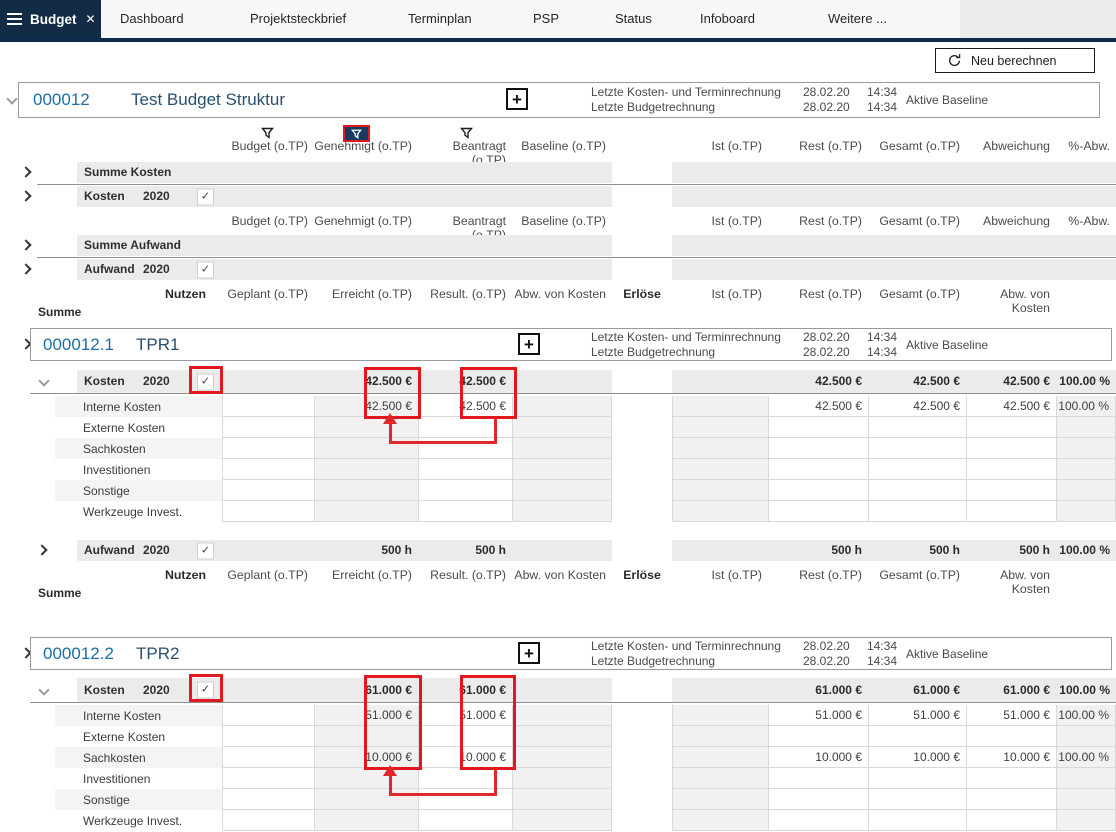  I want to click on menu-icon, so click(15, 19).